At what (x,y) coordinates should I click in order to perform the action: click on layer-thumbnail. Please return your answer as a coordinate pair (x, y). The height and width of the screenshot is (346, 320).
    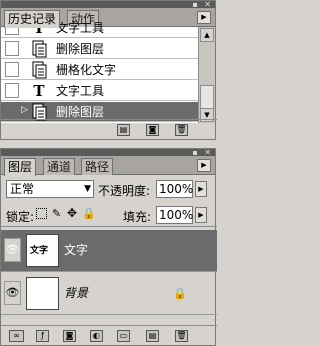
    Looking at the image, I should click on (42, 293).